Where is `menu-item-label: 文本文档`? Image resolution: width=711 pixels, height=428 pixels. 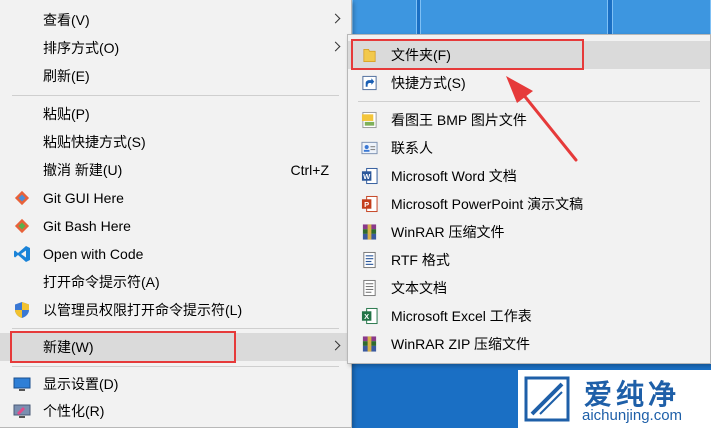 menu-item-label: 文本文档 is located at coordinates (419, 288).